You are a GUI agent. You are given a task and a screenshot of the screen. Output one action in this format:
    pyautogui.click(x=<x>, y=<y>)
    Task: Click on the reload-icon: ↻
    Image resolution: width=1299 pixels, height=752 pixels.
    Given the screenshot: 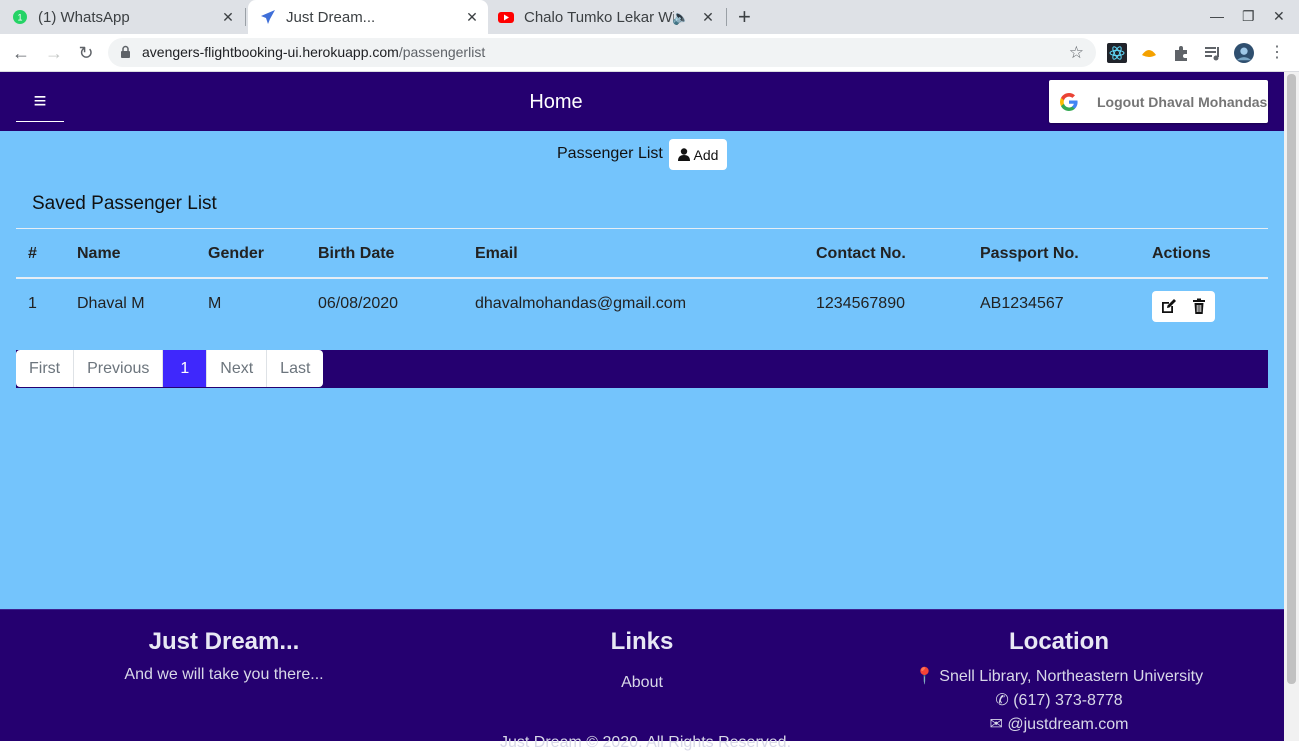 What is the action you would take?
    pyautogui.click(x=86, y=53)
    